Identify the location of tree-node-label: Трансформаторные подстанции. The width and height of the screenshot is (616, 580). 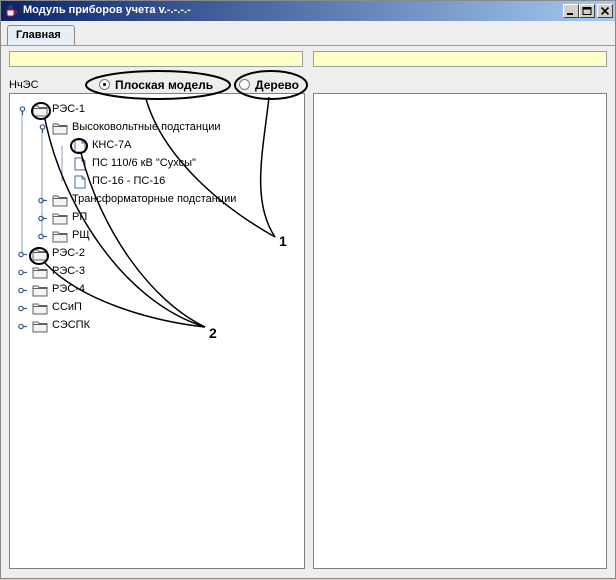
(154, 199).